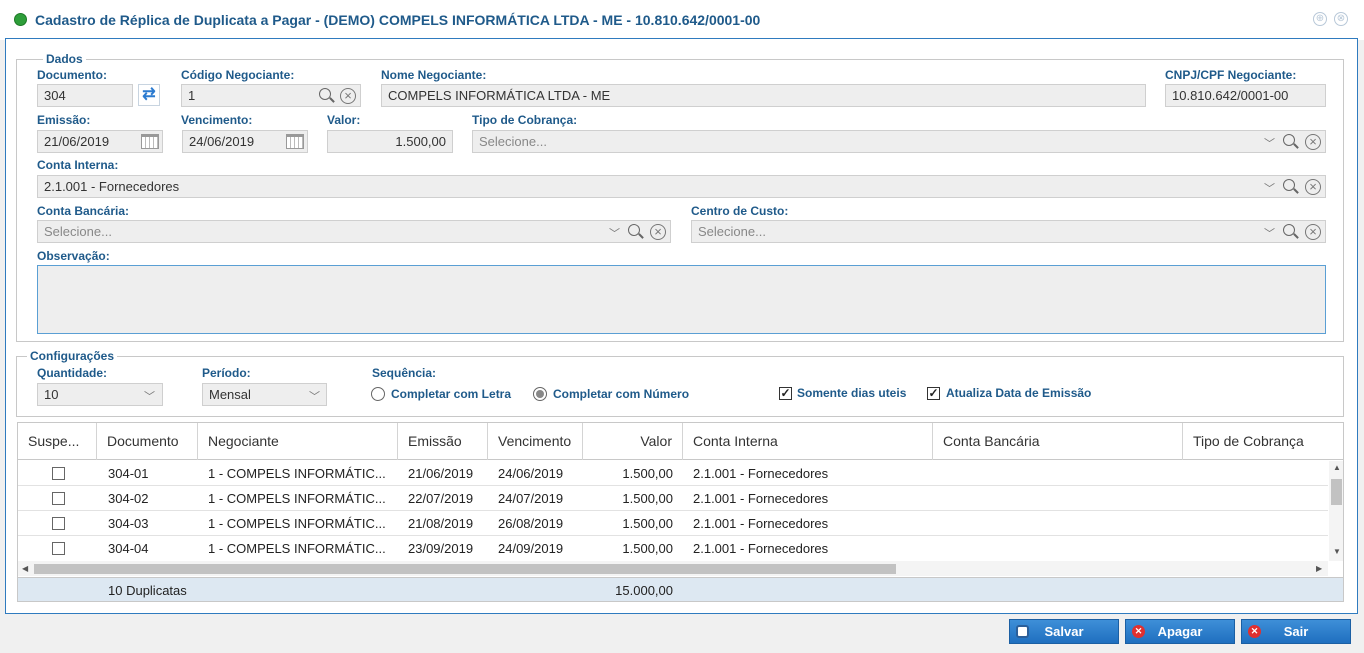 The width and height of the screenshot is (1364, 653). Describe the element at coordinates (808, 441) in the screenshot. I see `column-header-conta-interna: Conta Interna` at that location.